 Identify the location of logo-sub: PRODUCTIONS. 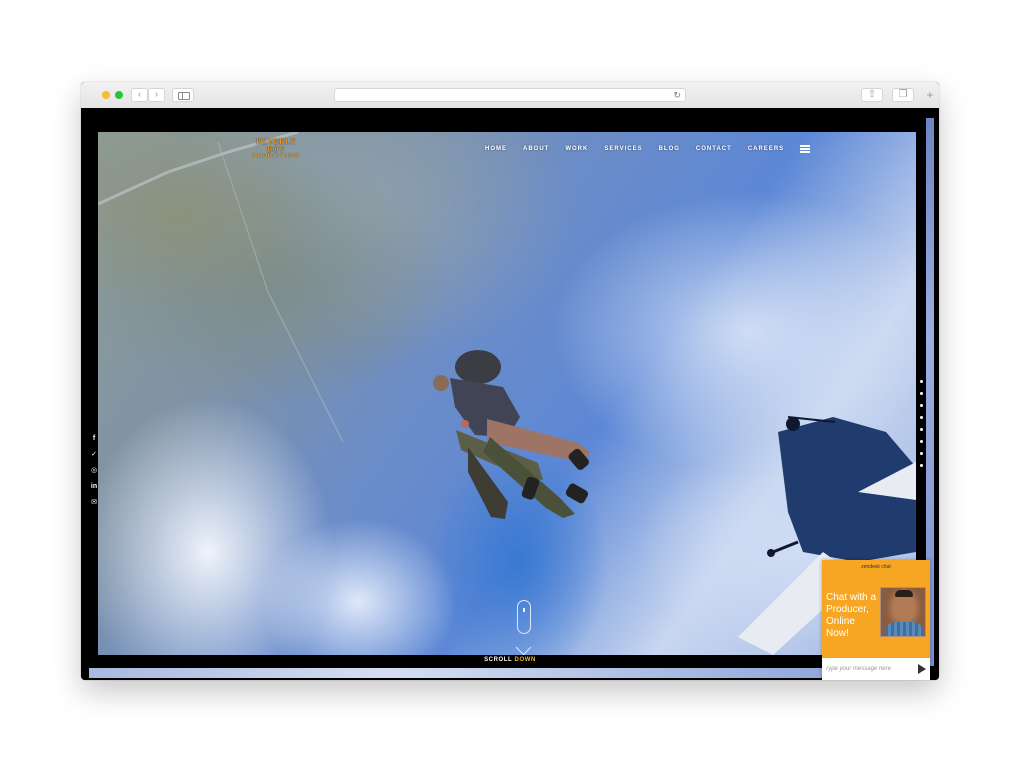
(276, 156).